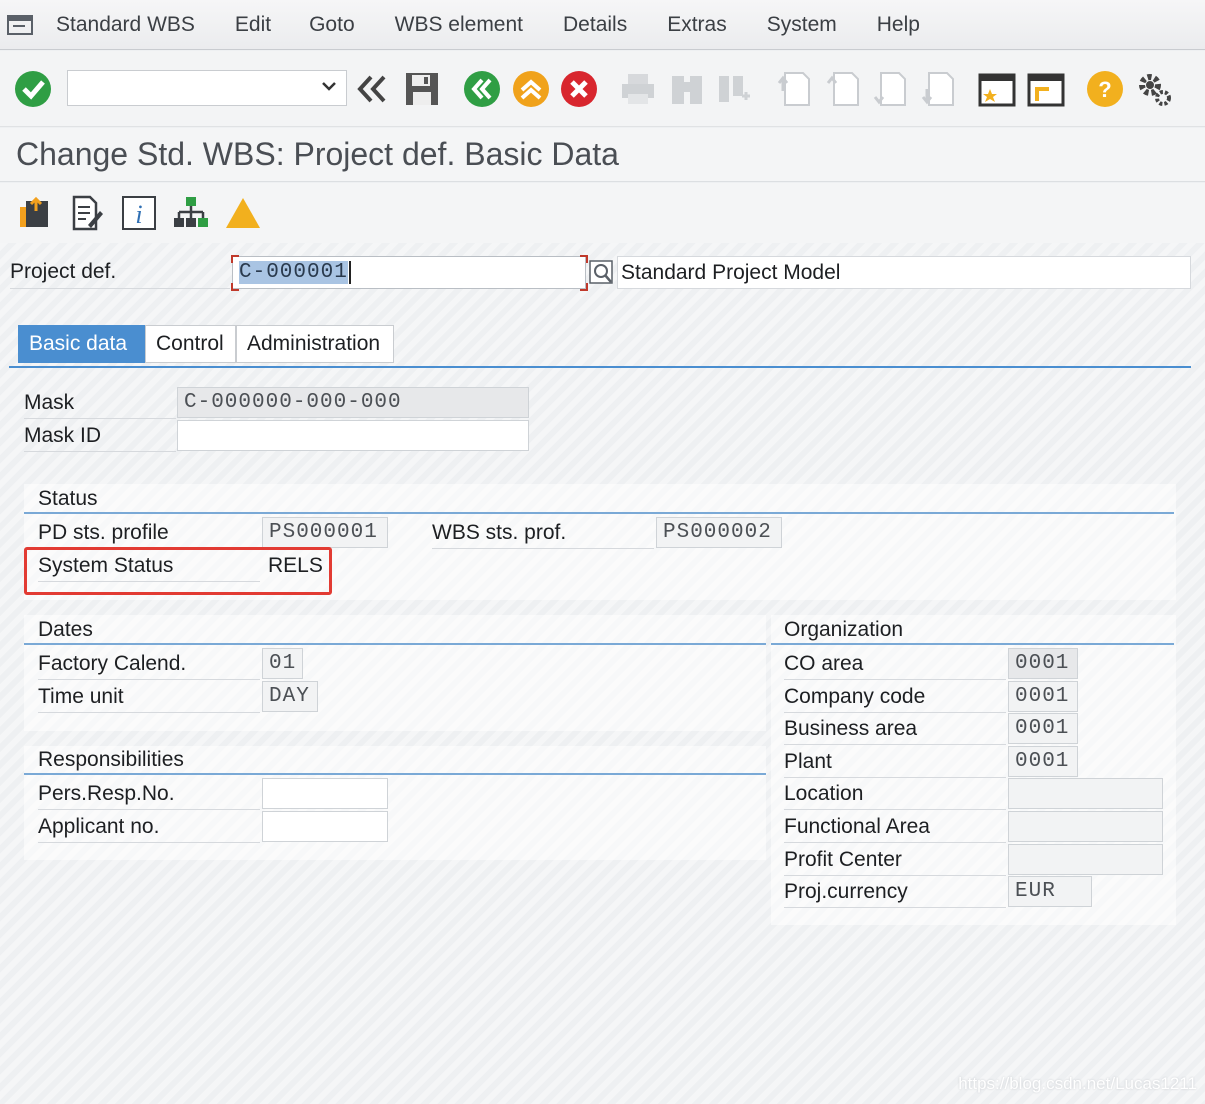 The image size is (1205, 1104). Describe the element at coordinates (855, 696) in the screenshot. I see `company-code-label: Company code` at that location.